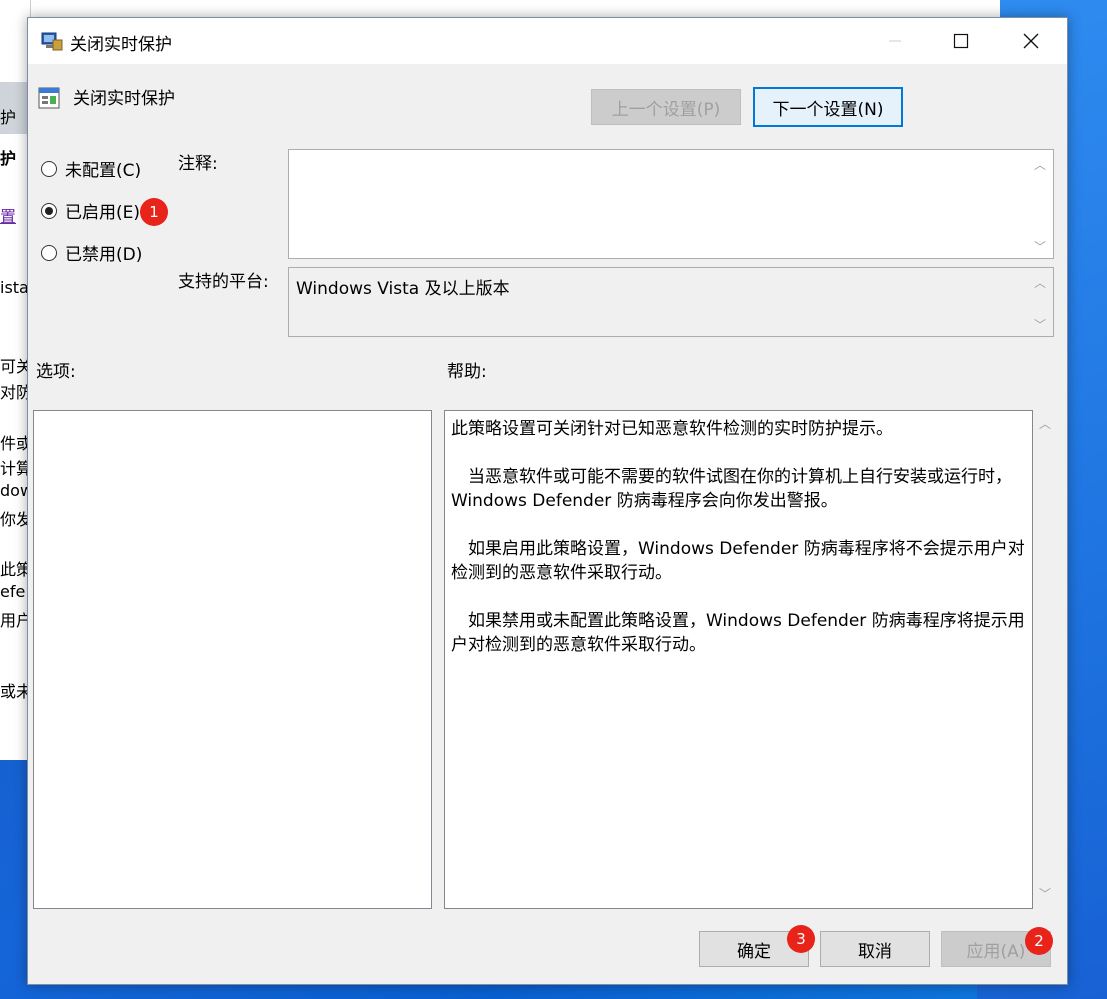  I want to click on annotation-badge-1: 1, so click(154, 212).